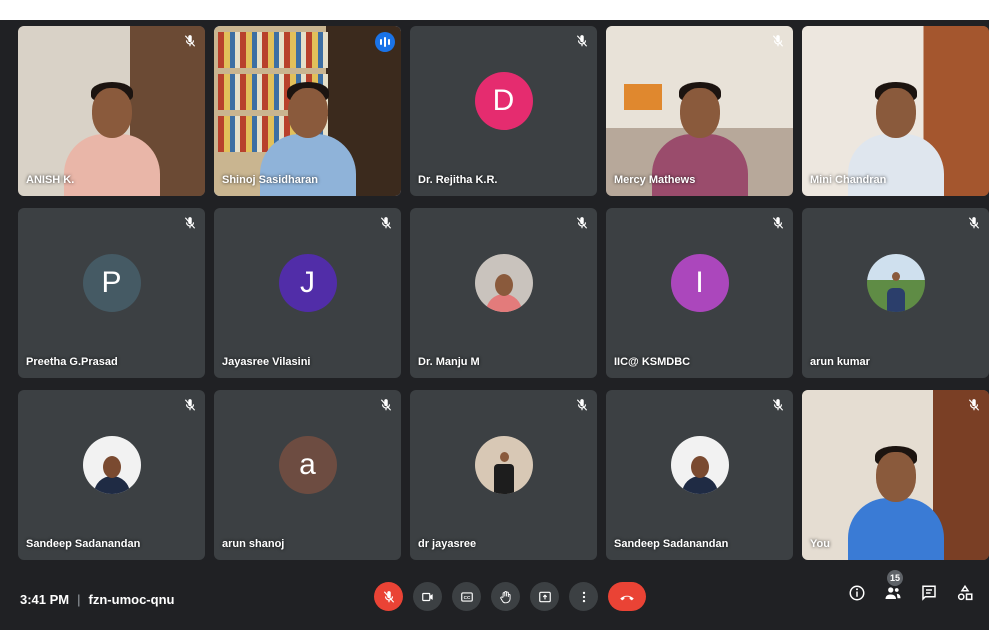  I want to click on participant-tile: dr jayasree, so click(503, 475).